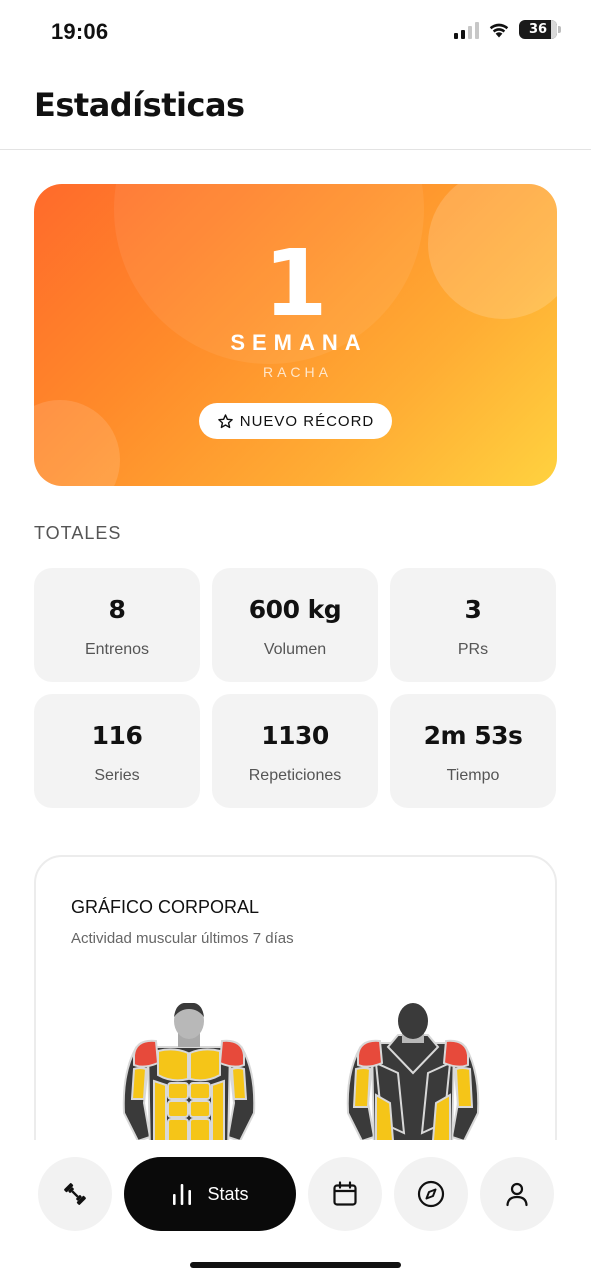 This screenshot has width=591, height=1280. What do you see at coordinates (80, 31) in the screenshot?
I see `status-time: 19:06` at bounding box center [80, 31].